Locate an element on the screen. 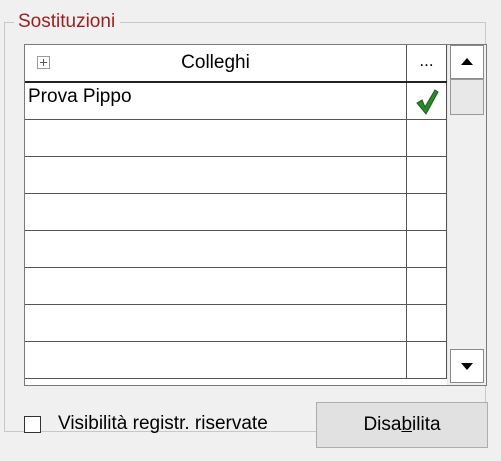  checkmark-icon is located at coordinates (427, 102).